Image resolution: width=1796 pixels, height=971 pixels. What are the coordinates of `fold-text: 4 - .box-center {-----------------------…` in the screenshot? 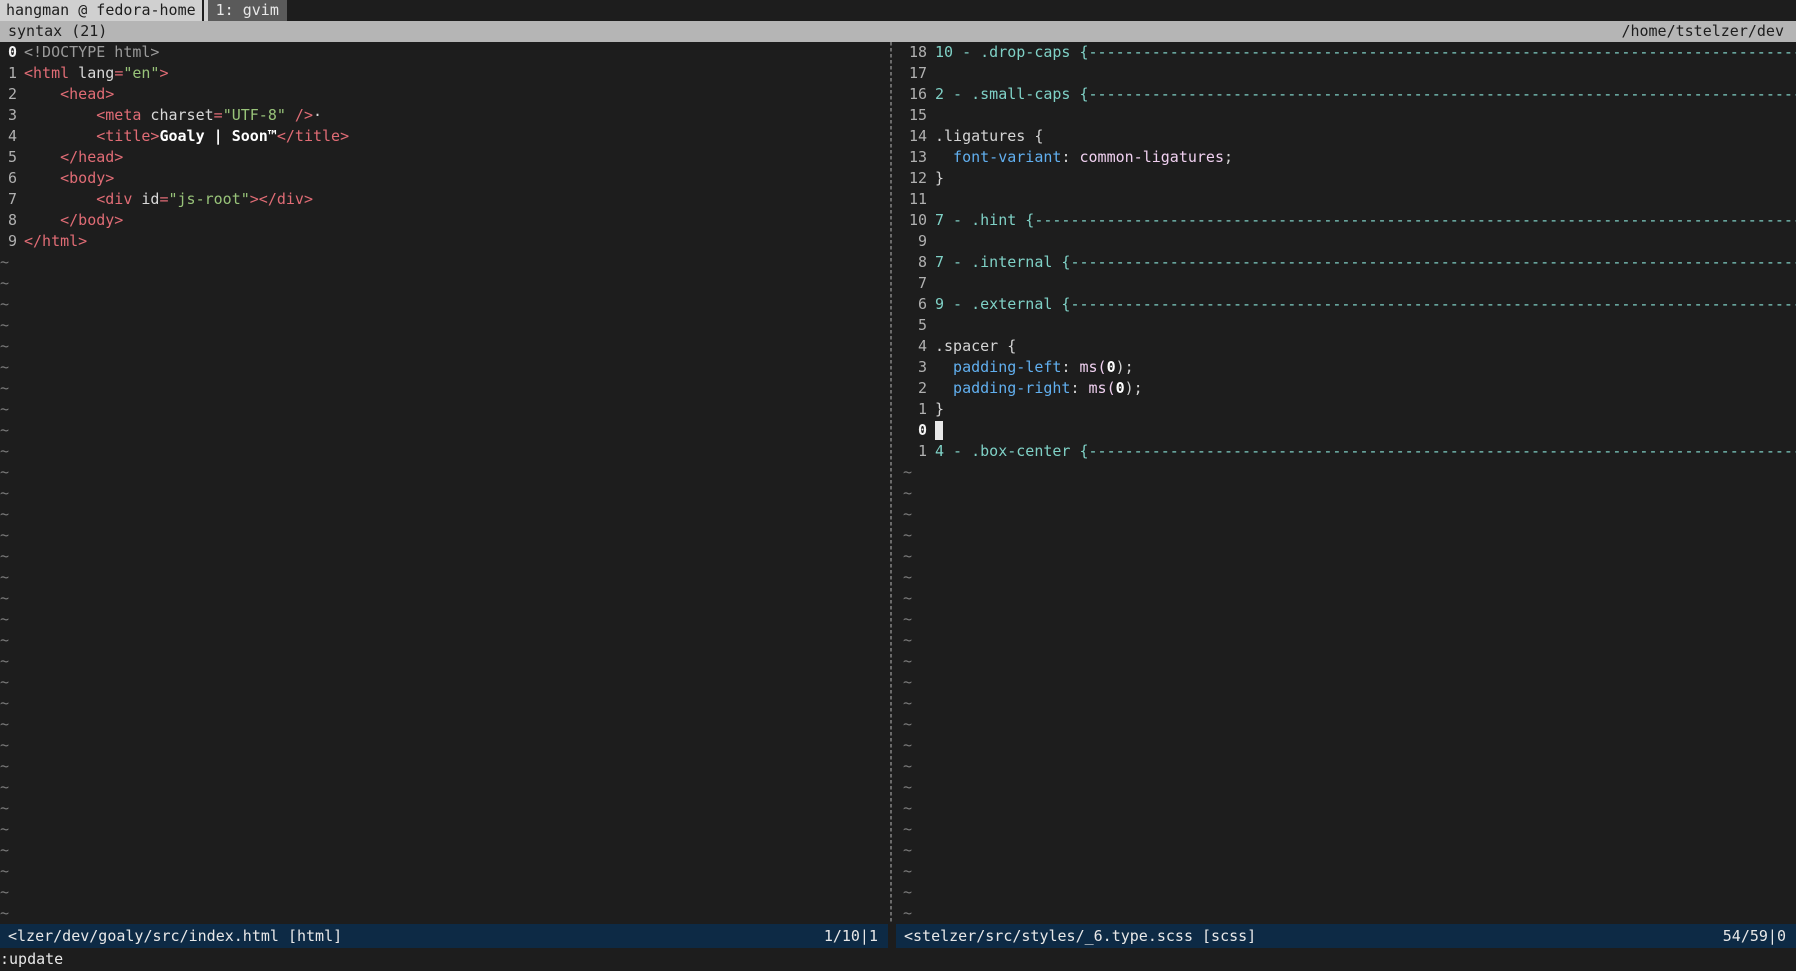 It's located at (1365, 451).